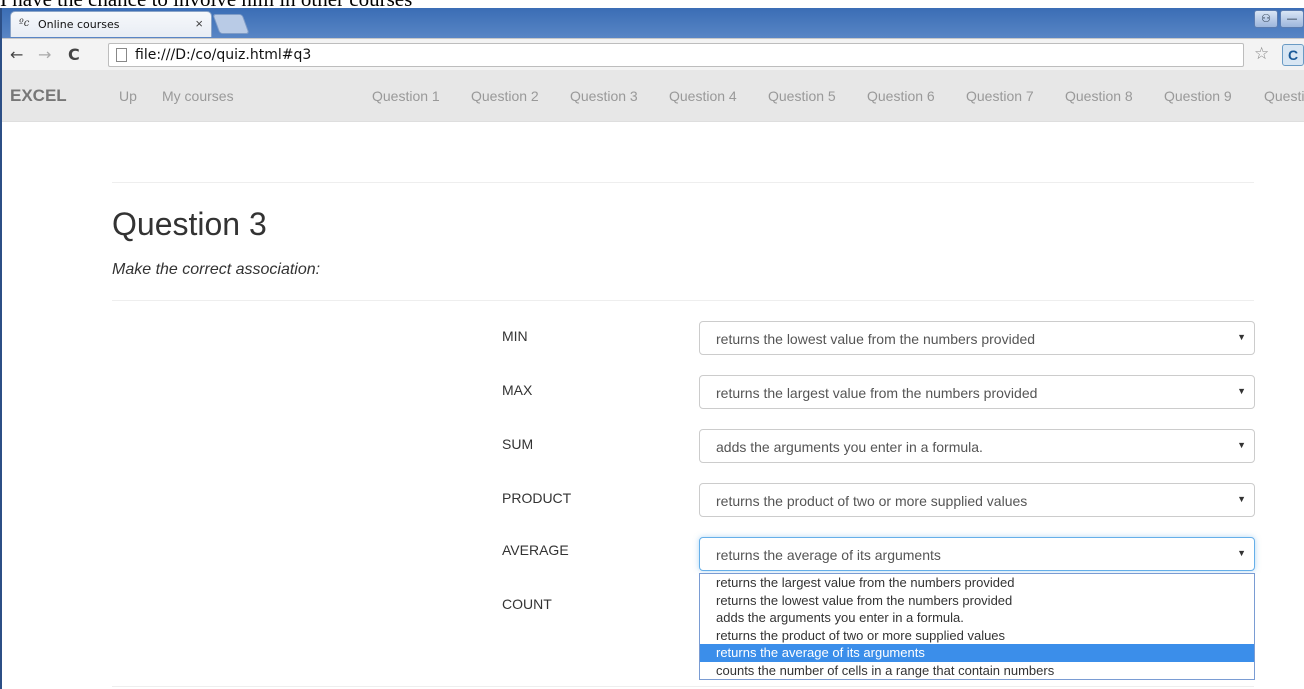  What do you see at coordinates (977, 653) in the screenshot?
I see `dropdown-option-selected: returns the average of its arguments` at bounding box center [977, 653].